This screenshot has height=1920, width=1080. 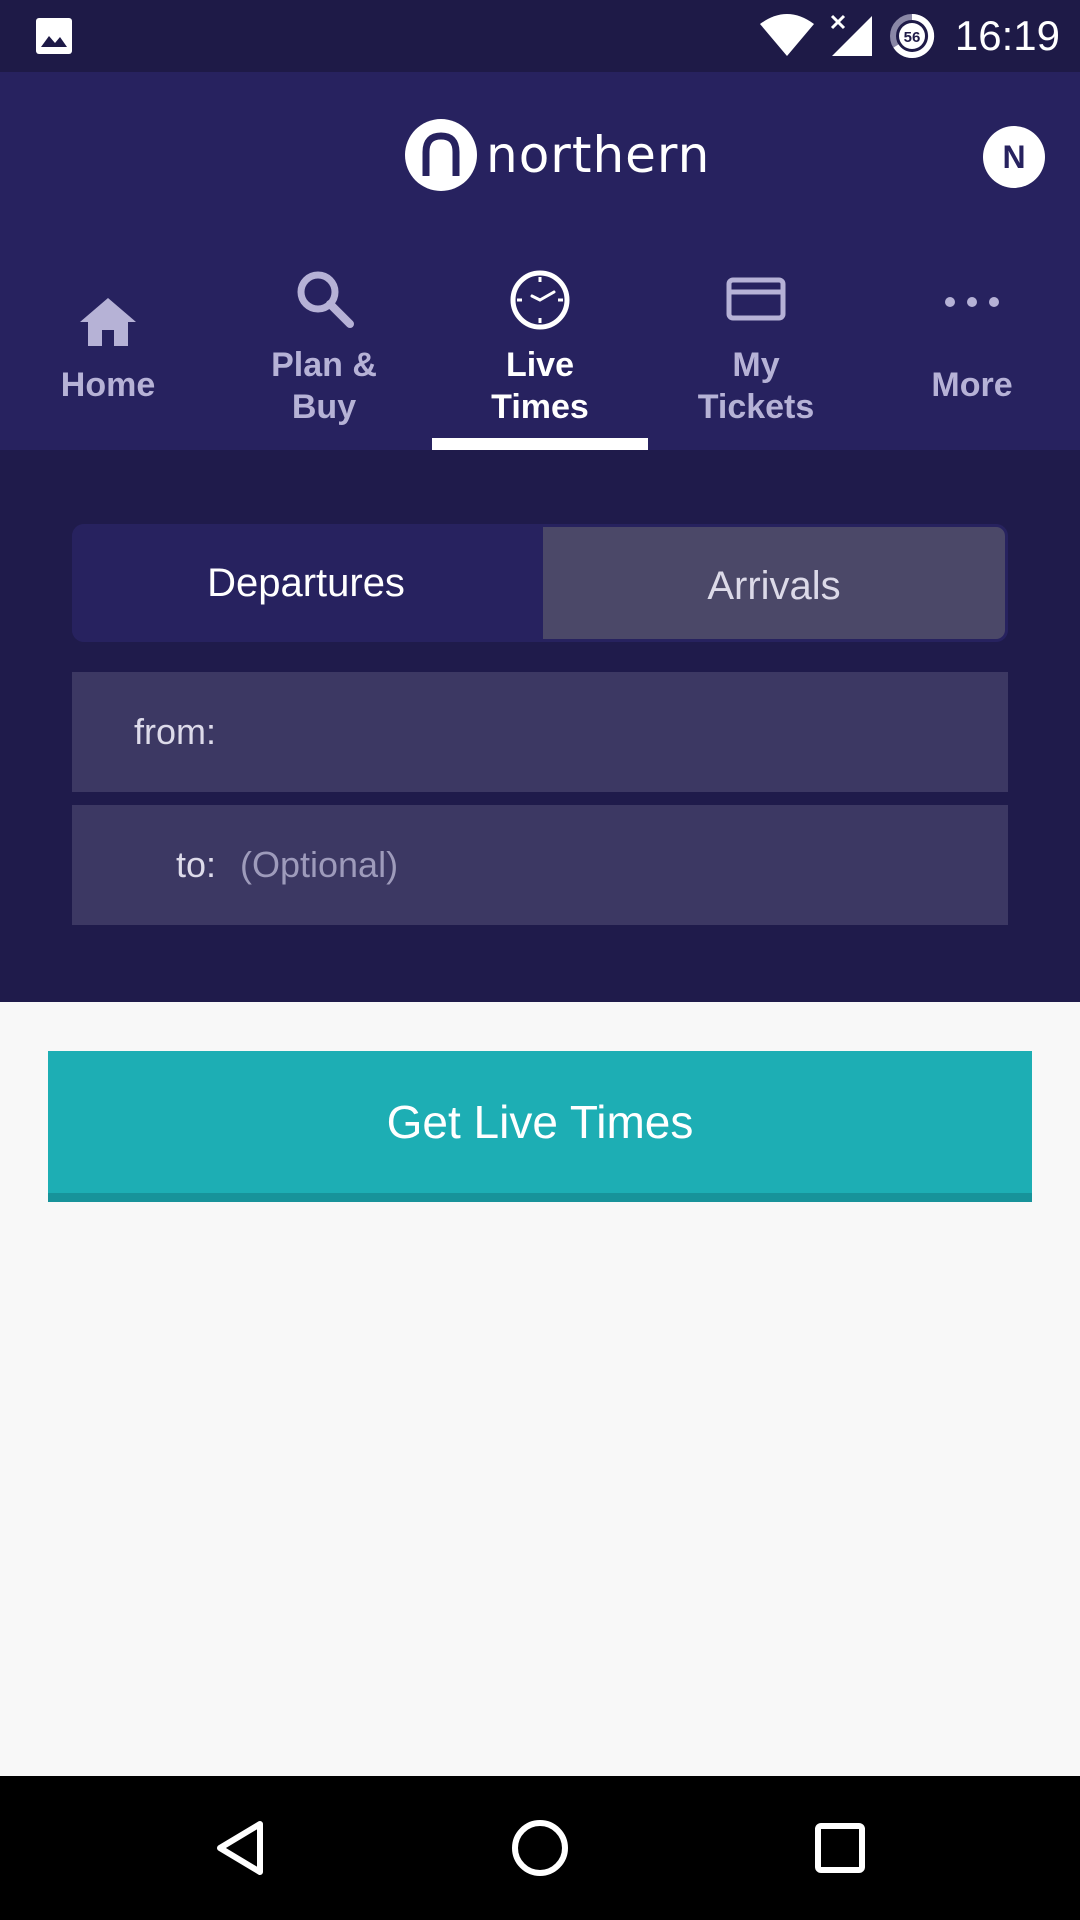 What do you see at coordinates (195, 864) in the screenshot?
I see `to-label: to:` at bounding box center [195, 864].